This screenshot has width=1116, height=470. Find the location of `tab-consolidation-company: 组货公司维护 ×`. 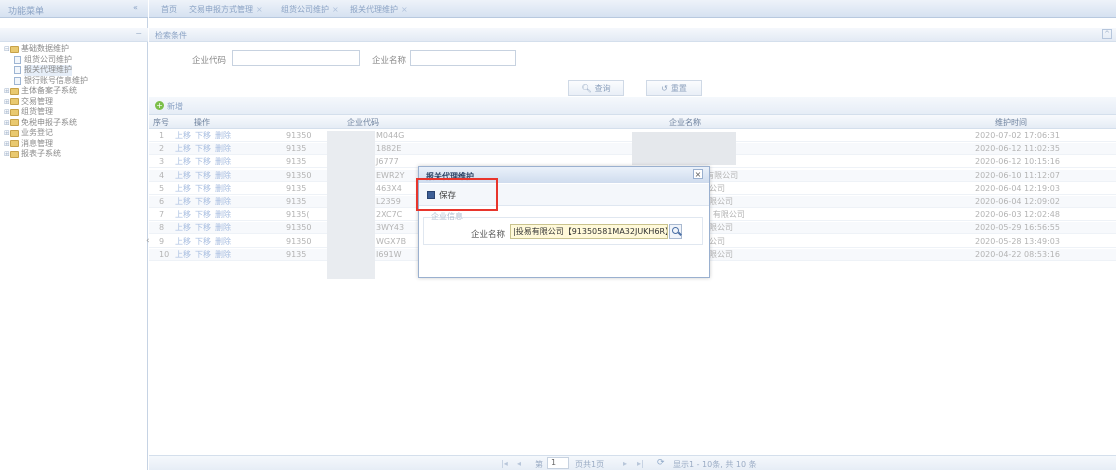

tab-consolidation-company: 组货公司维护 × is located at coordinates (310, 9).